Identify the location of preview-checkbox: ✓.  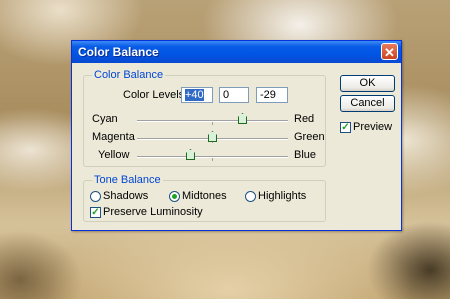
(345, 127).